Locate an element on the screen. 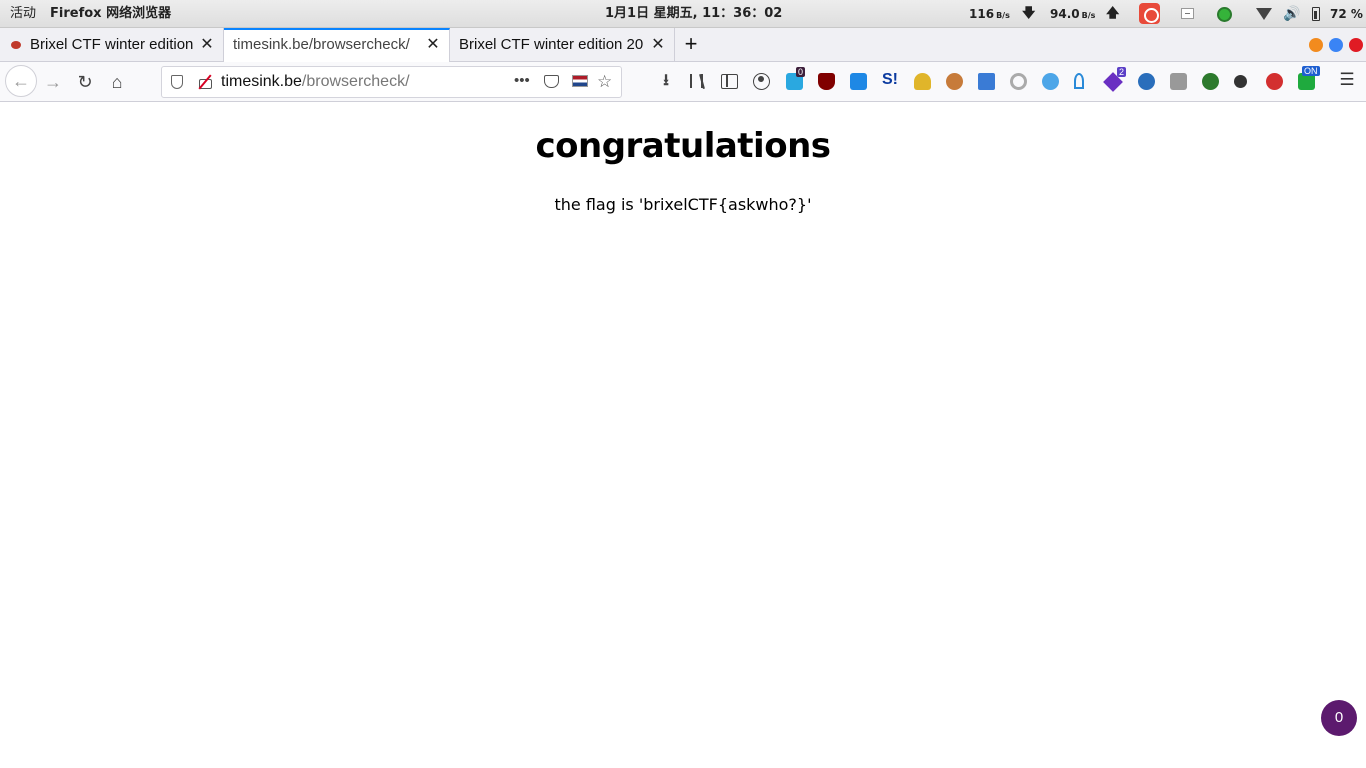 The height and width of the screenshot is (768, 1366). net-upload-speed: 94.0 B/s is located at coordinates (1072, 14).